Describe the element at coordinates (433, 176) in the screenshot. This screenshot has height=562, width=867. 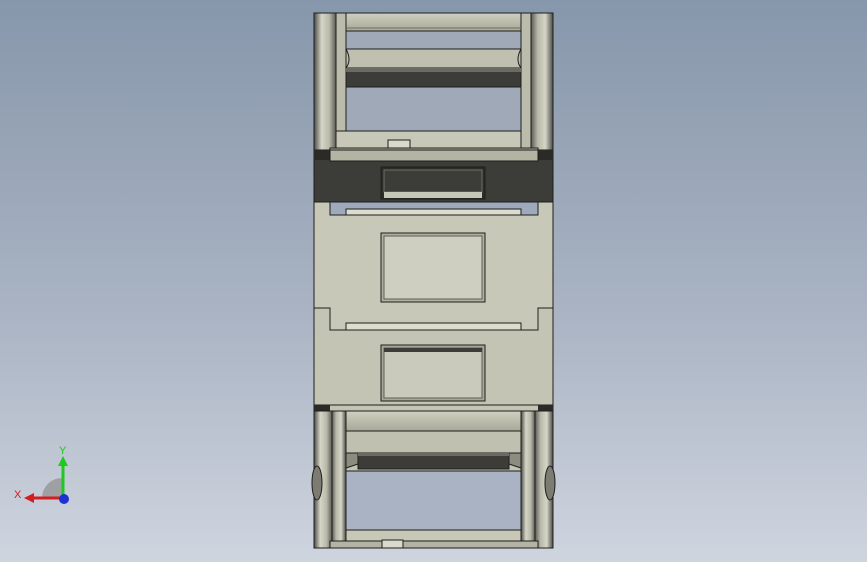
I see `dark-link` at that location.